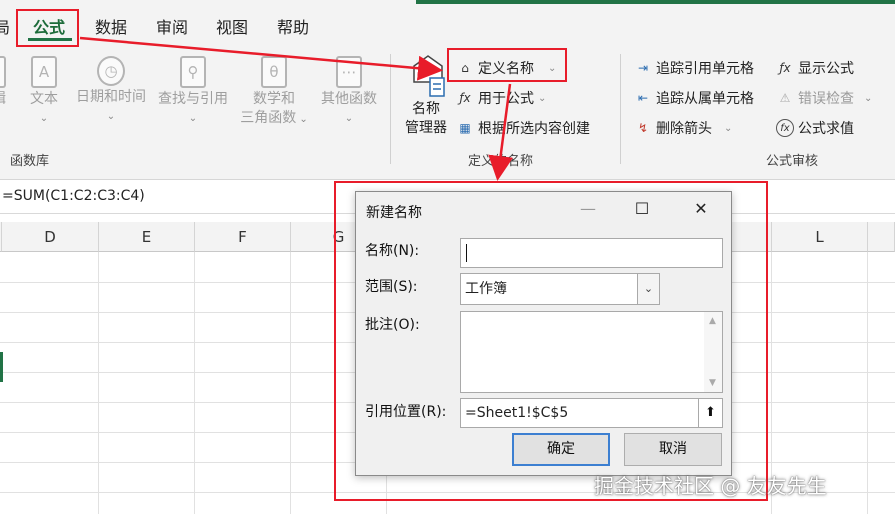  Describe the element at coordinates (713, 352) in the screenshot. I see `comment-scrollbar: ▲ ▼` at that location.